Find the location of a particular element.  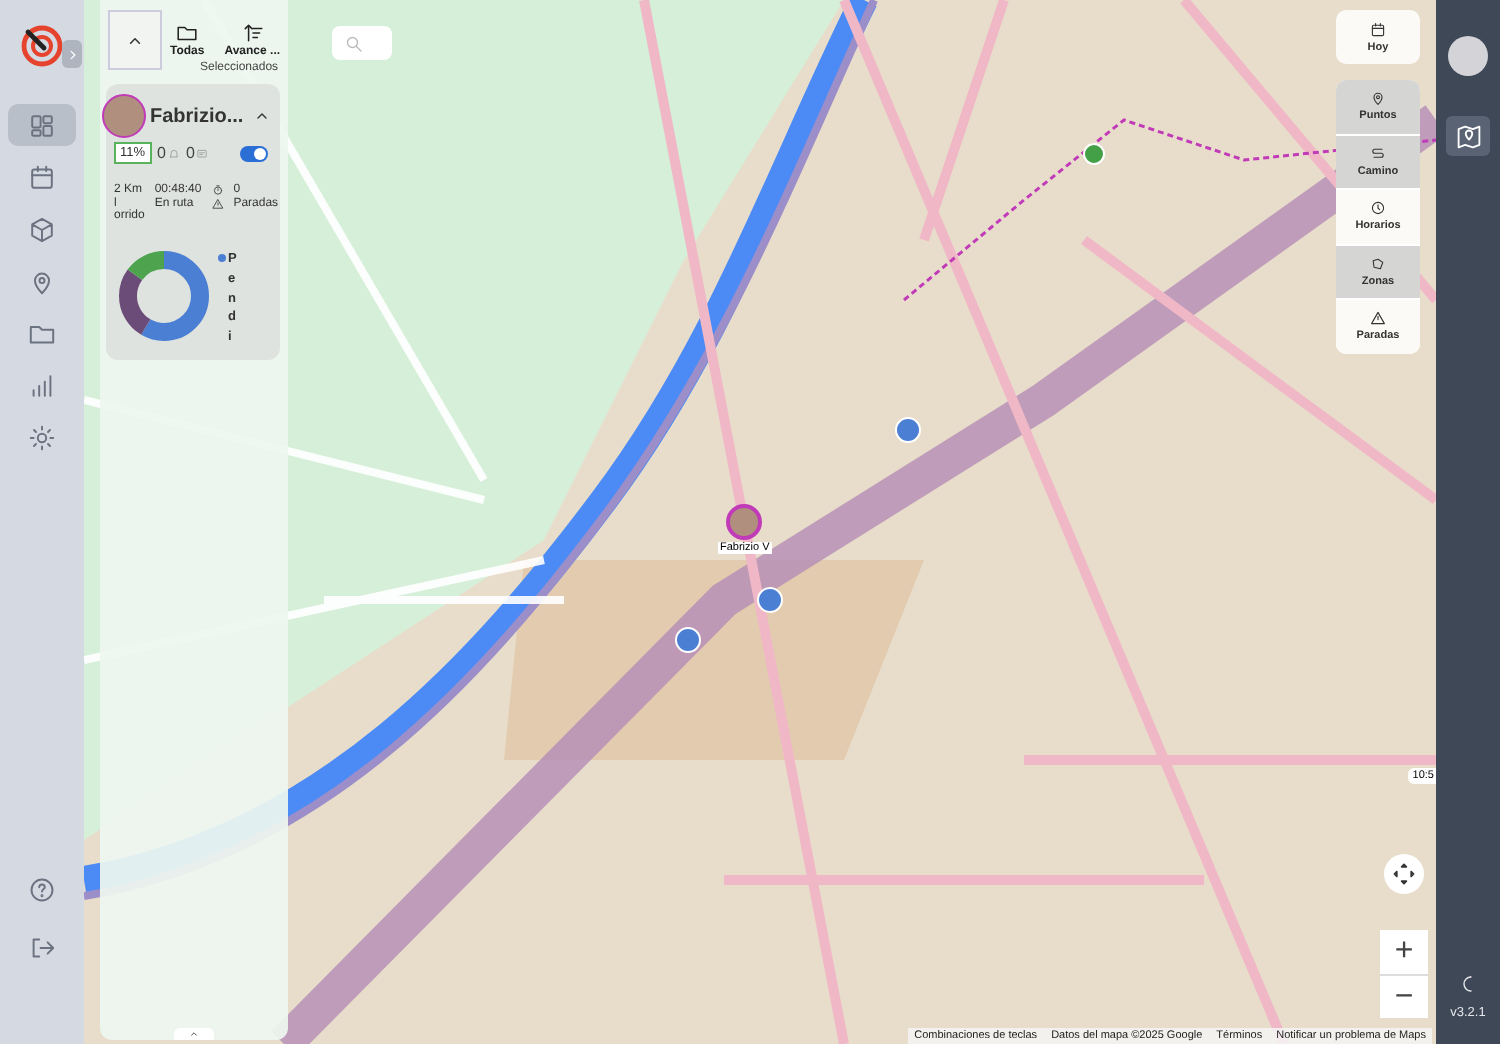

bell-icon is located at coordinates (173, 153).